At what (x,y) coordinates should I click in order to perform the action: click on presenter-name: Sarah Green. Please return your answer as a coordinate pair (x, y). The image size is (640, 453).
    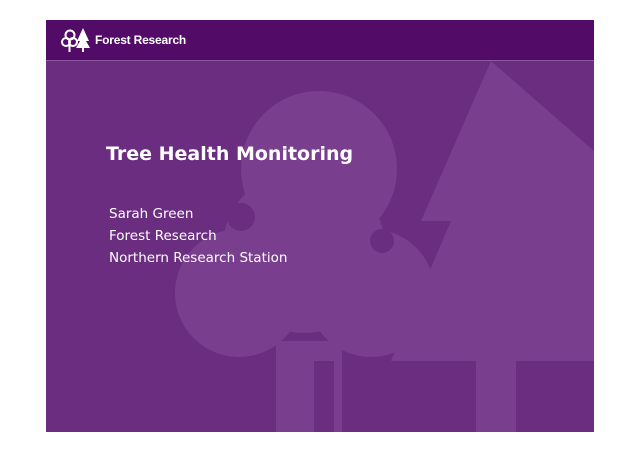
    Looking at the image, I should click on (151, 214).